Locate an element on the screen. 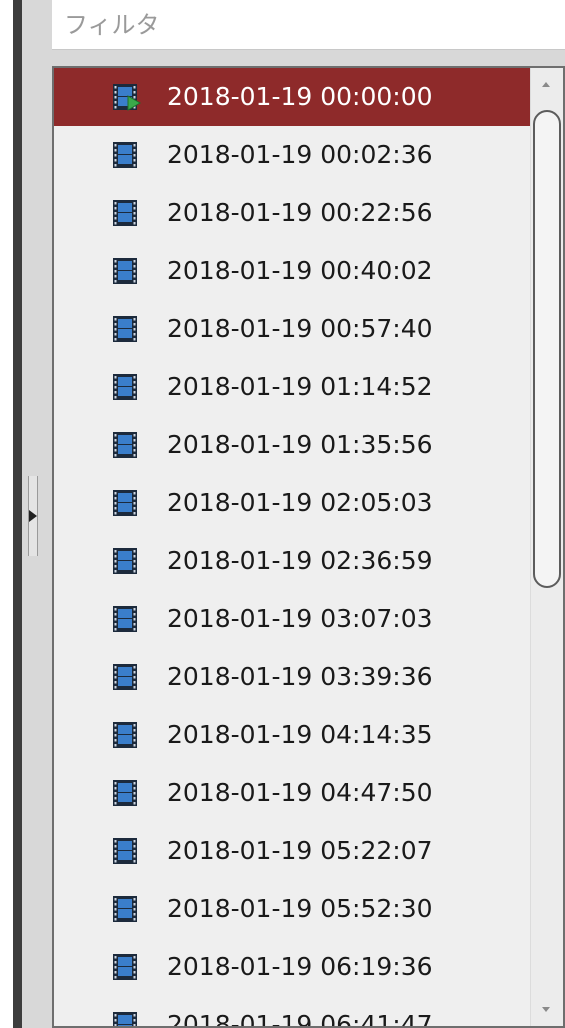 The width and height of the screenshot is (565, 1028). list-item: 2018-01-19 02:05:03 is located at coordinates (293, 503).